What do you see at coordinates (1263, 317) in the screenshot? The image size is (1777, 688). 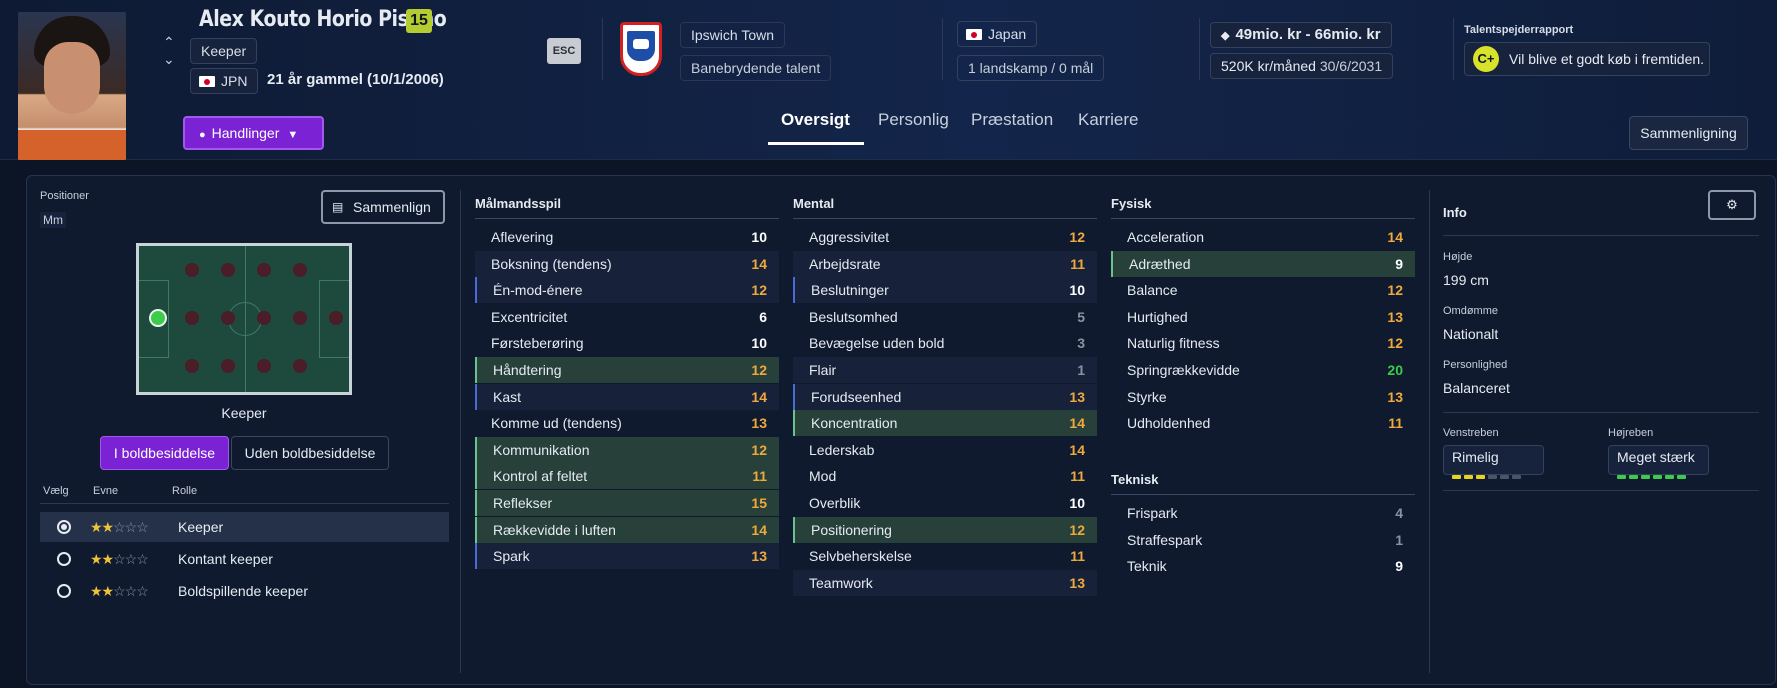 I see `attribute-row: Hurtighed 13` at bounding box center [1263, 317].